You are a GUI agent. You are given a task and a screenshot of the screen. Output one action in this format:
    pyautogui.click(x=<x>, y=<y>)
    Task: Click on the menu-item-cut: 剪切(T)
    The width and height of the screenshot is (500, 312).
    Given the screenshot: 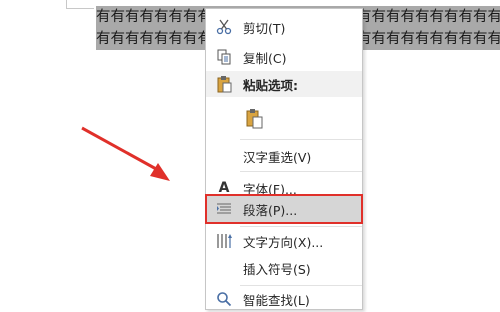 What is the action you would take?
    pyautogui.click(x=284, y=27)
    